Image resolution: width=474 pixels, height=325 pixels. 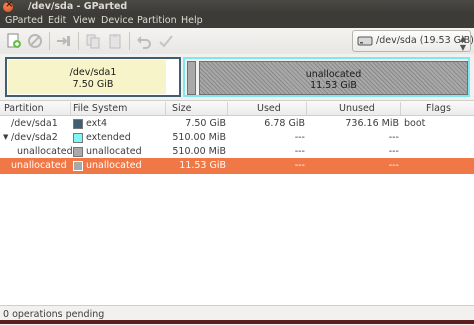 I want to click on hard-disk-icon, so click(x=365, y=41).